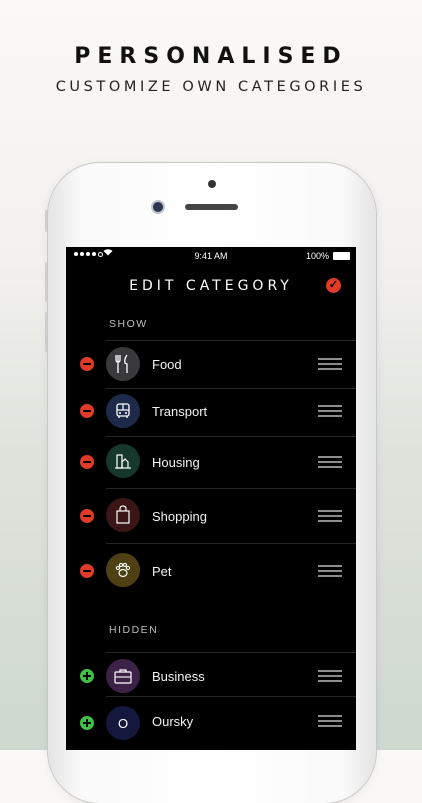 This screenshot has height=803, width=422. I want to click on phone-sensor, so click(212, 184).